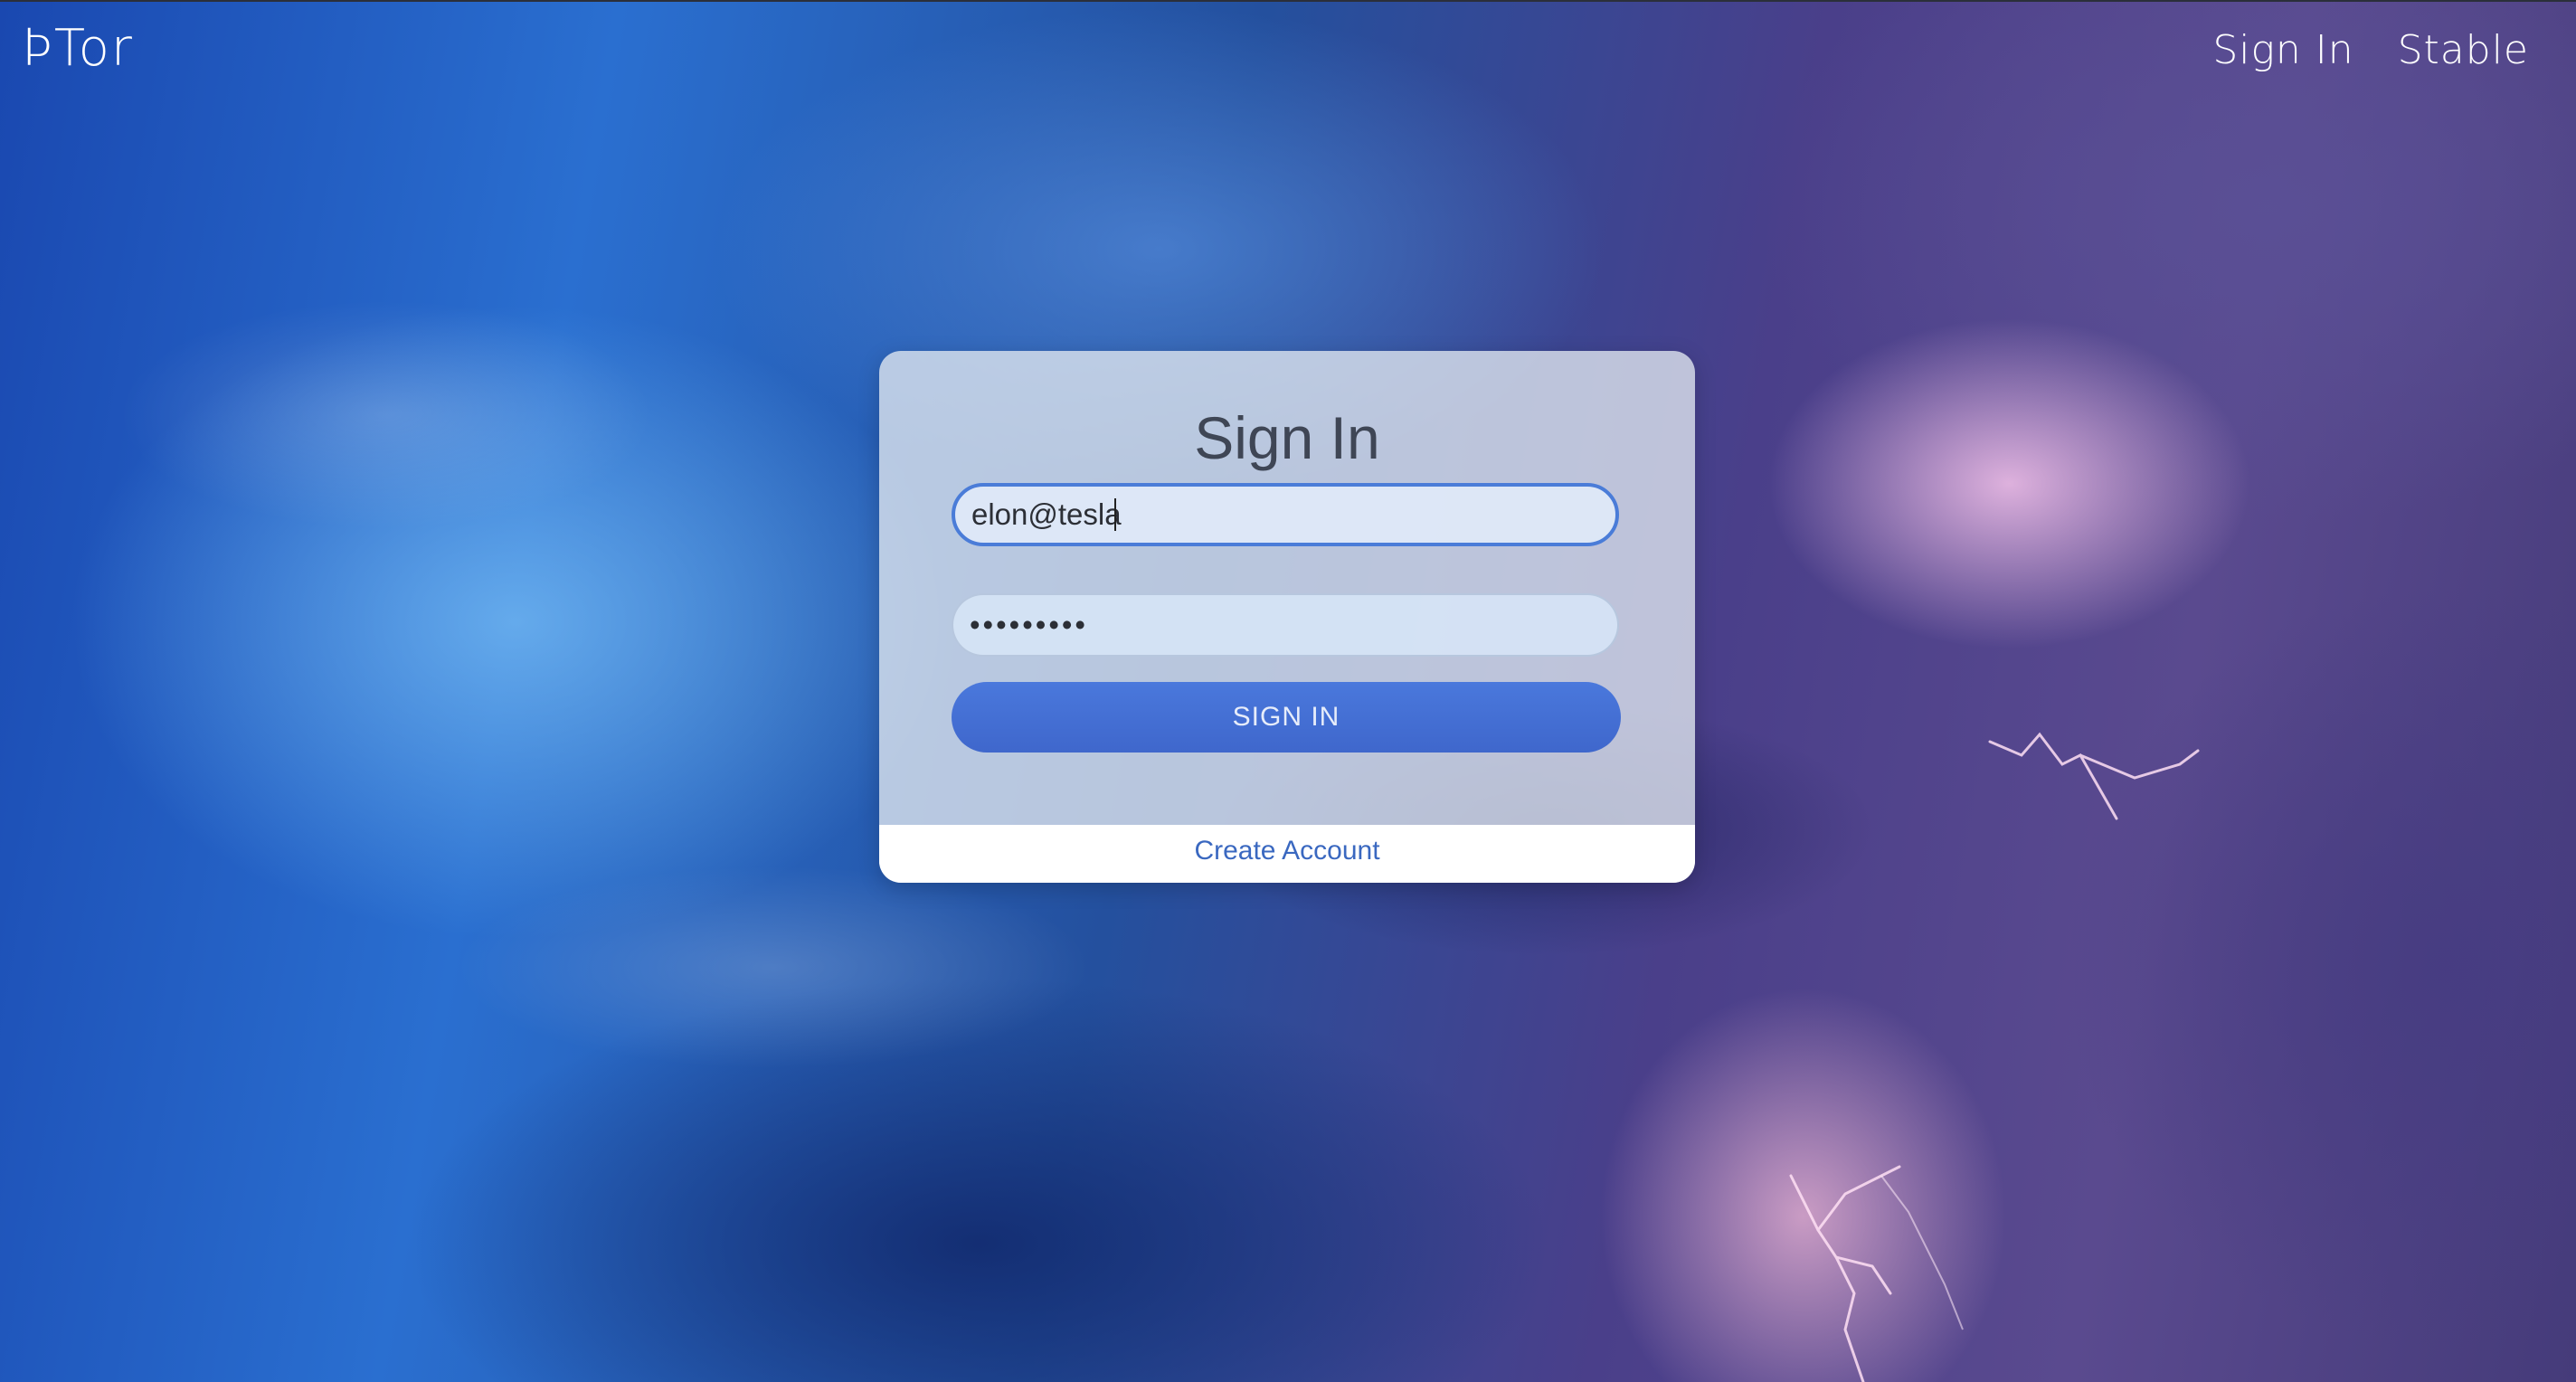 Image resolution: width=2576 pixels, height=1382 pixels. Describe the element at coordinates (1287, 437) in the screenshot. I see `signin-title: Sign In` at that location.